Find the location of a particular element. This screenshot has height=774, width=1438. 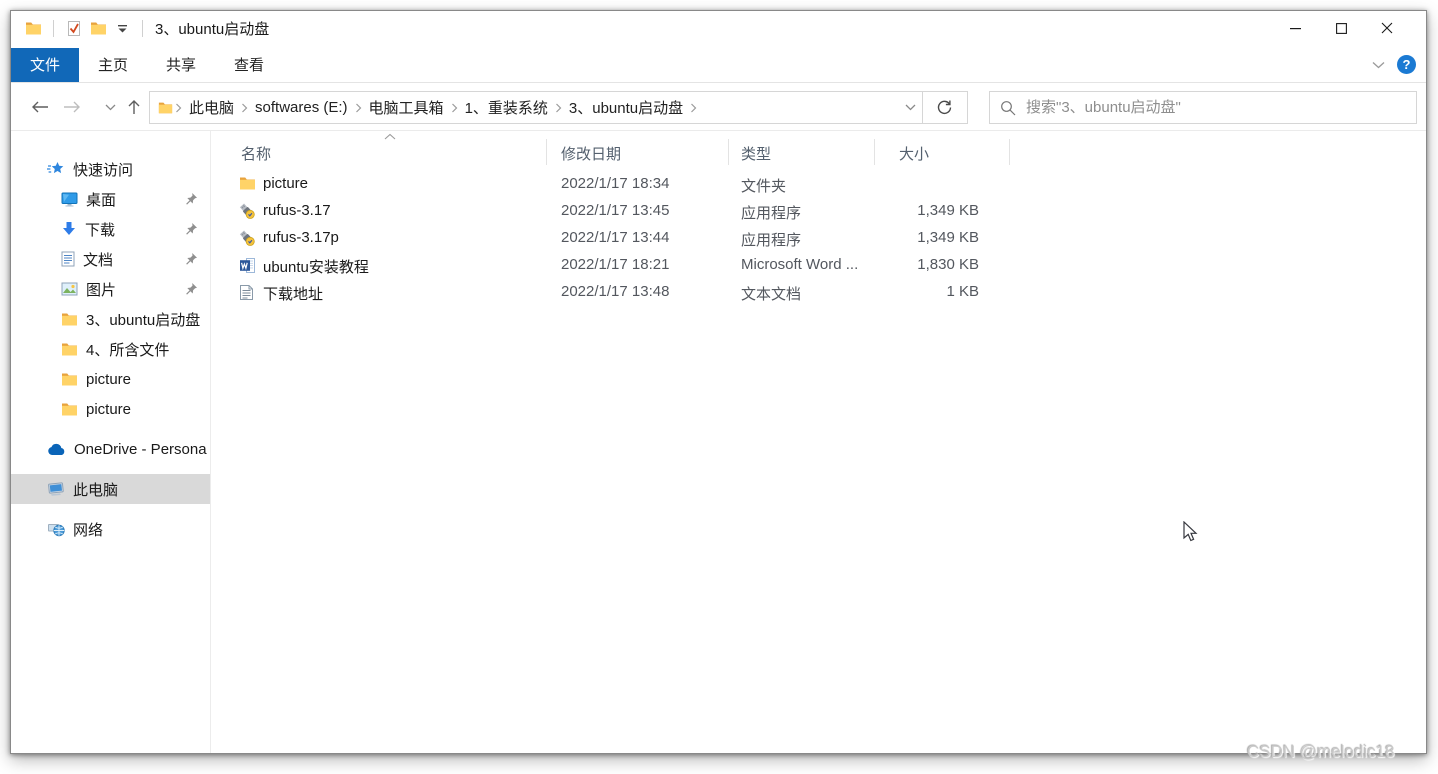

properties-check-icon is located at coordinates (74, 28).